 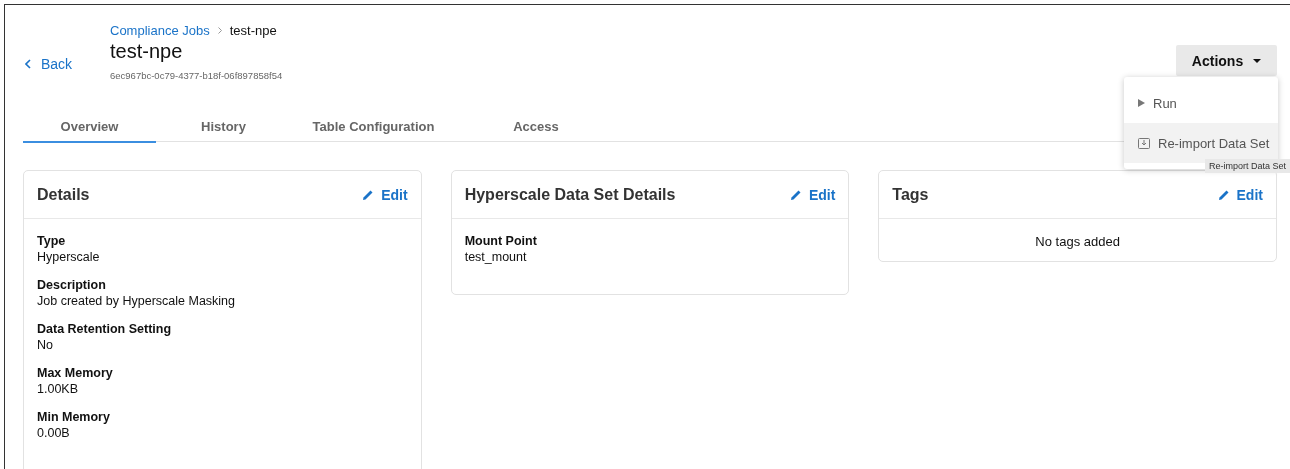 I want to click on chevron-left-icon, so click(x=28, y=64).